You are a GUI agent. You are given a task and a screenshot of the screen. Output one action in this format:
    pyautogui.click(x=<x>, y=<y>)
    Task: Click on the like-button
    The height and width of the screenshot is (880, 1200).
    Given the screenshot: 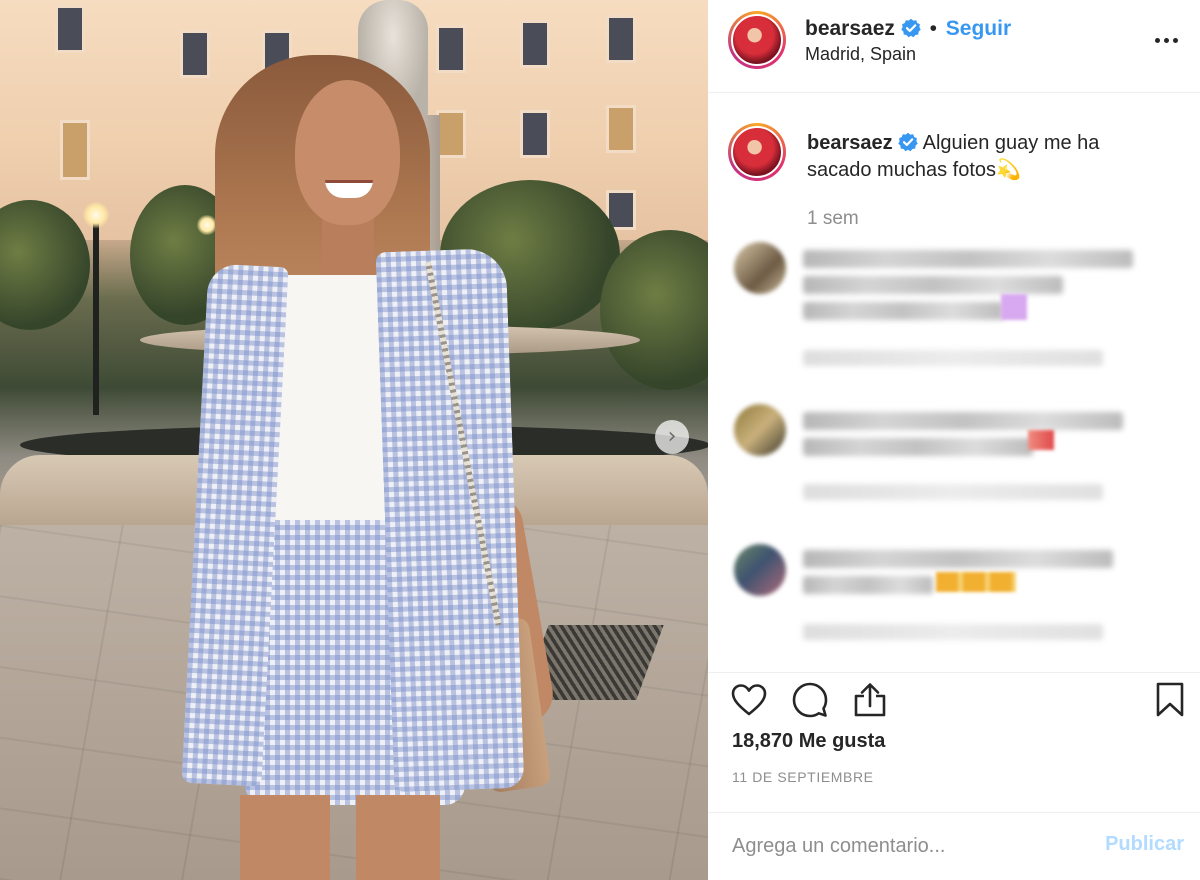 What is the action you would take?
    pyautogui.click(x=749, y=700)
    